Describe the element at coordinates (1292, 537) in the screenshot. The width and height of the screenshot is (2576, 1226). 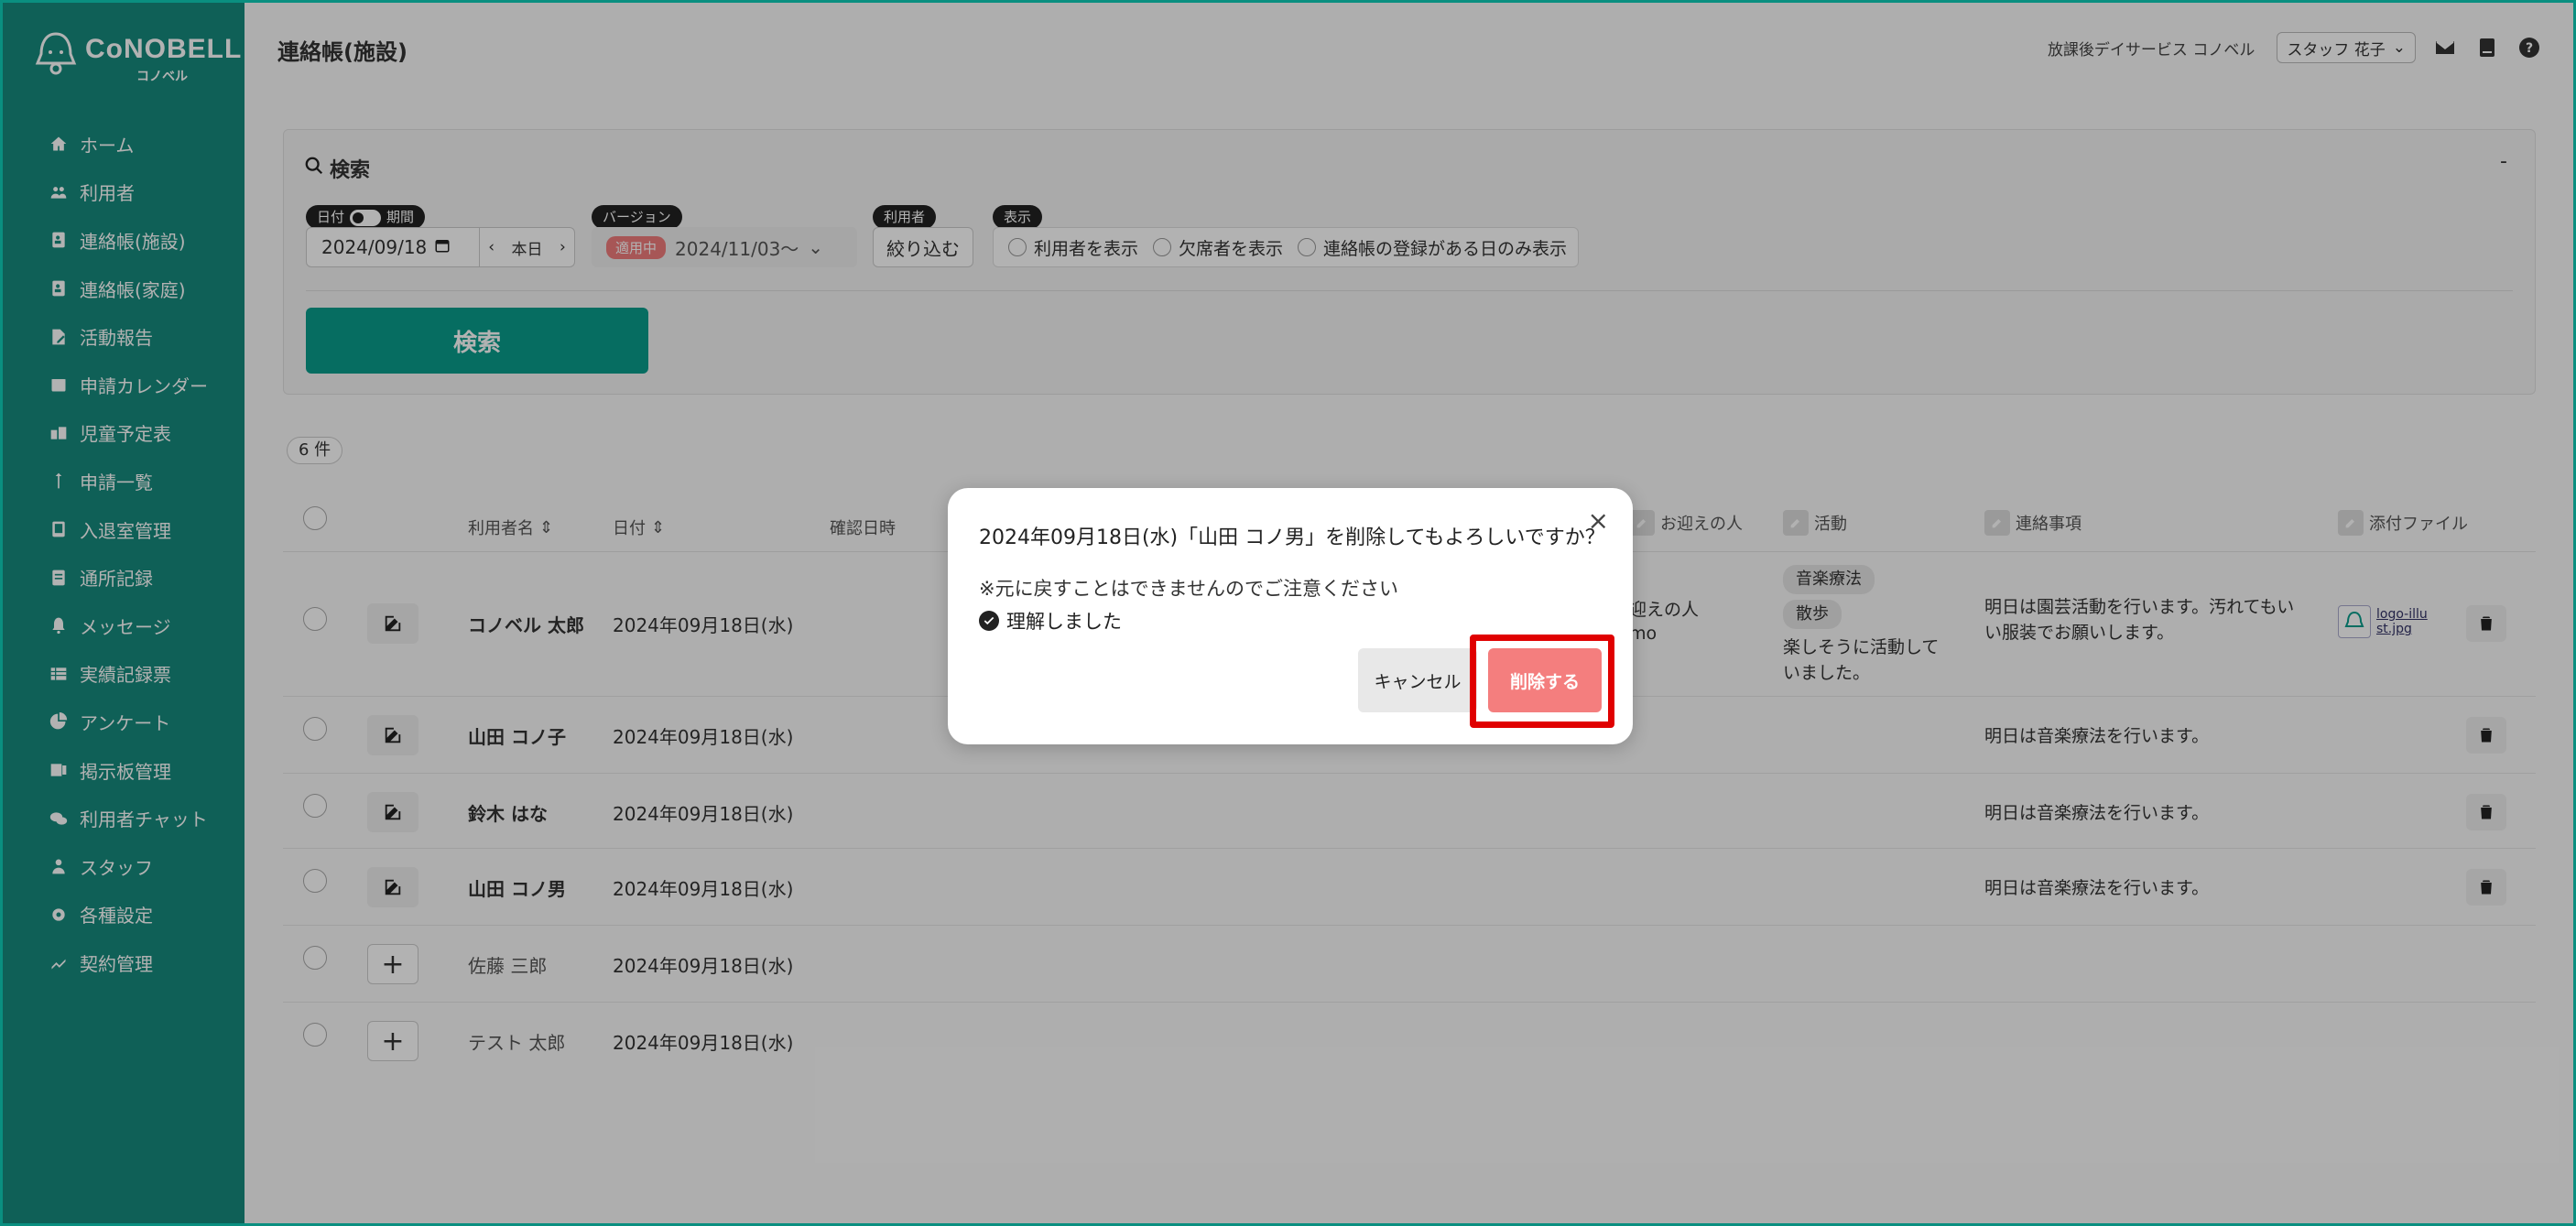
I see `dialog-title: 2024年09月18日(水)「山田 コノ男」を削除してもよろしいですか？` at that location.